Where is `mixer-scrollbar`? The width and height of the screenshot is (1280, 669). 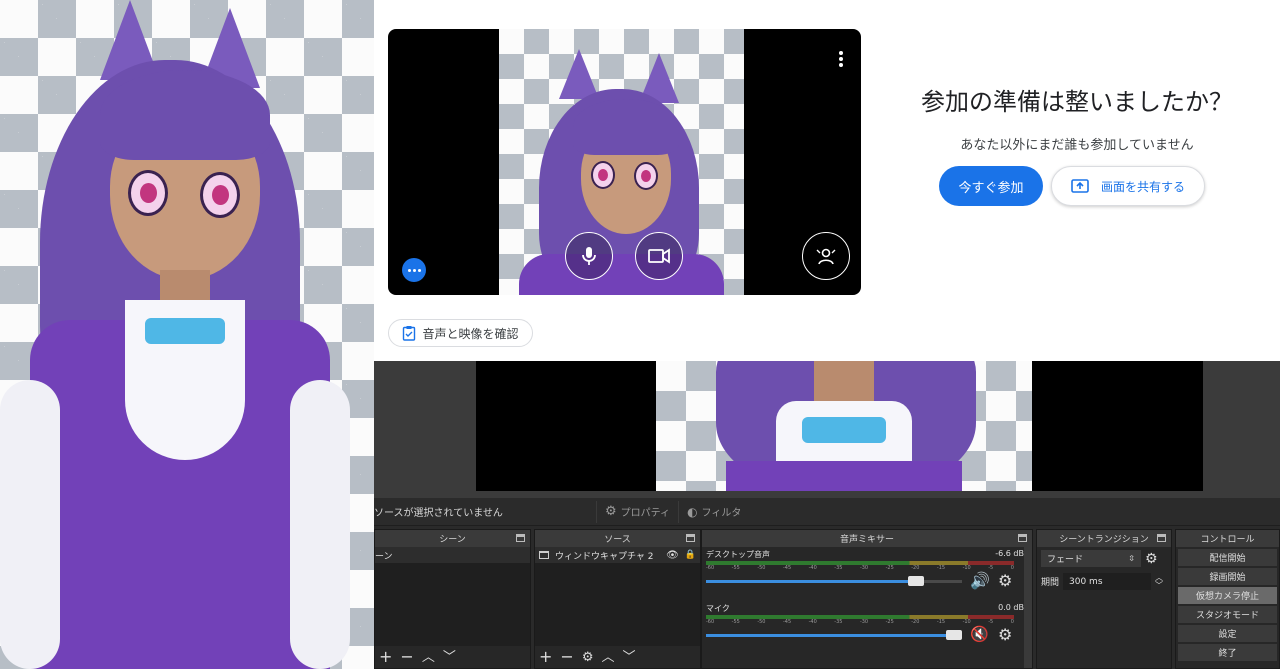 mixer-scrollbar is located at coordinates (1028, 607).